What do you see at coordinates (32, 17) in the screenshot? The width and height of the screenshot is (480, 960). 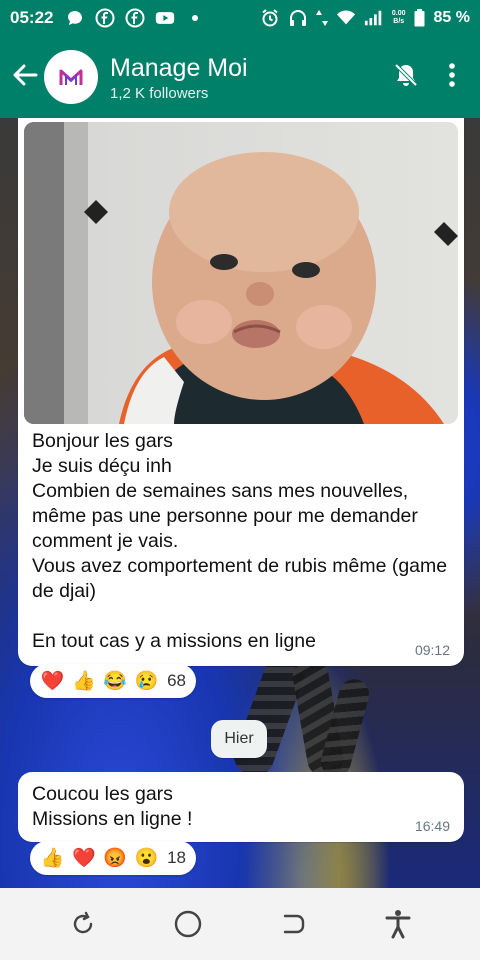 I see `status-time: 05:22` at bounding box center [32, 17].